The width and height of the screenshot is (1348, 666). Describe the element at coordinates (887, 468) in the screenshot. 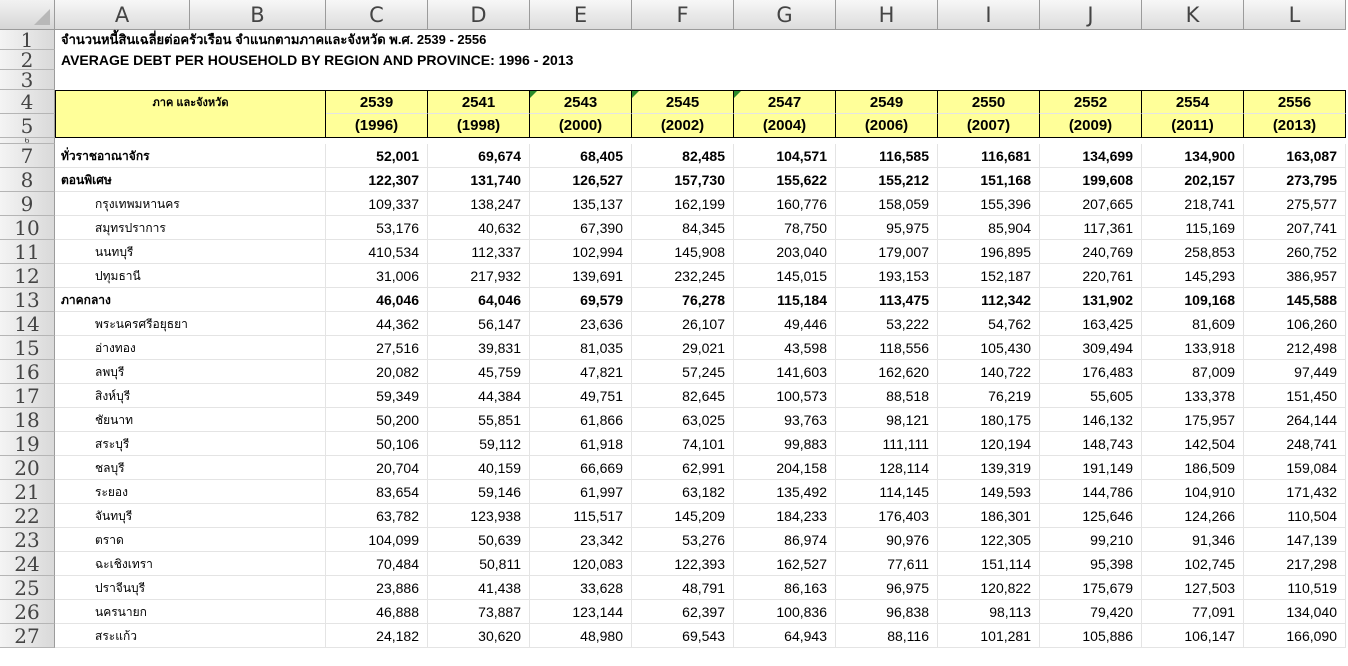

I see `data-cell: 128,114` at that location.